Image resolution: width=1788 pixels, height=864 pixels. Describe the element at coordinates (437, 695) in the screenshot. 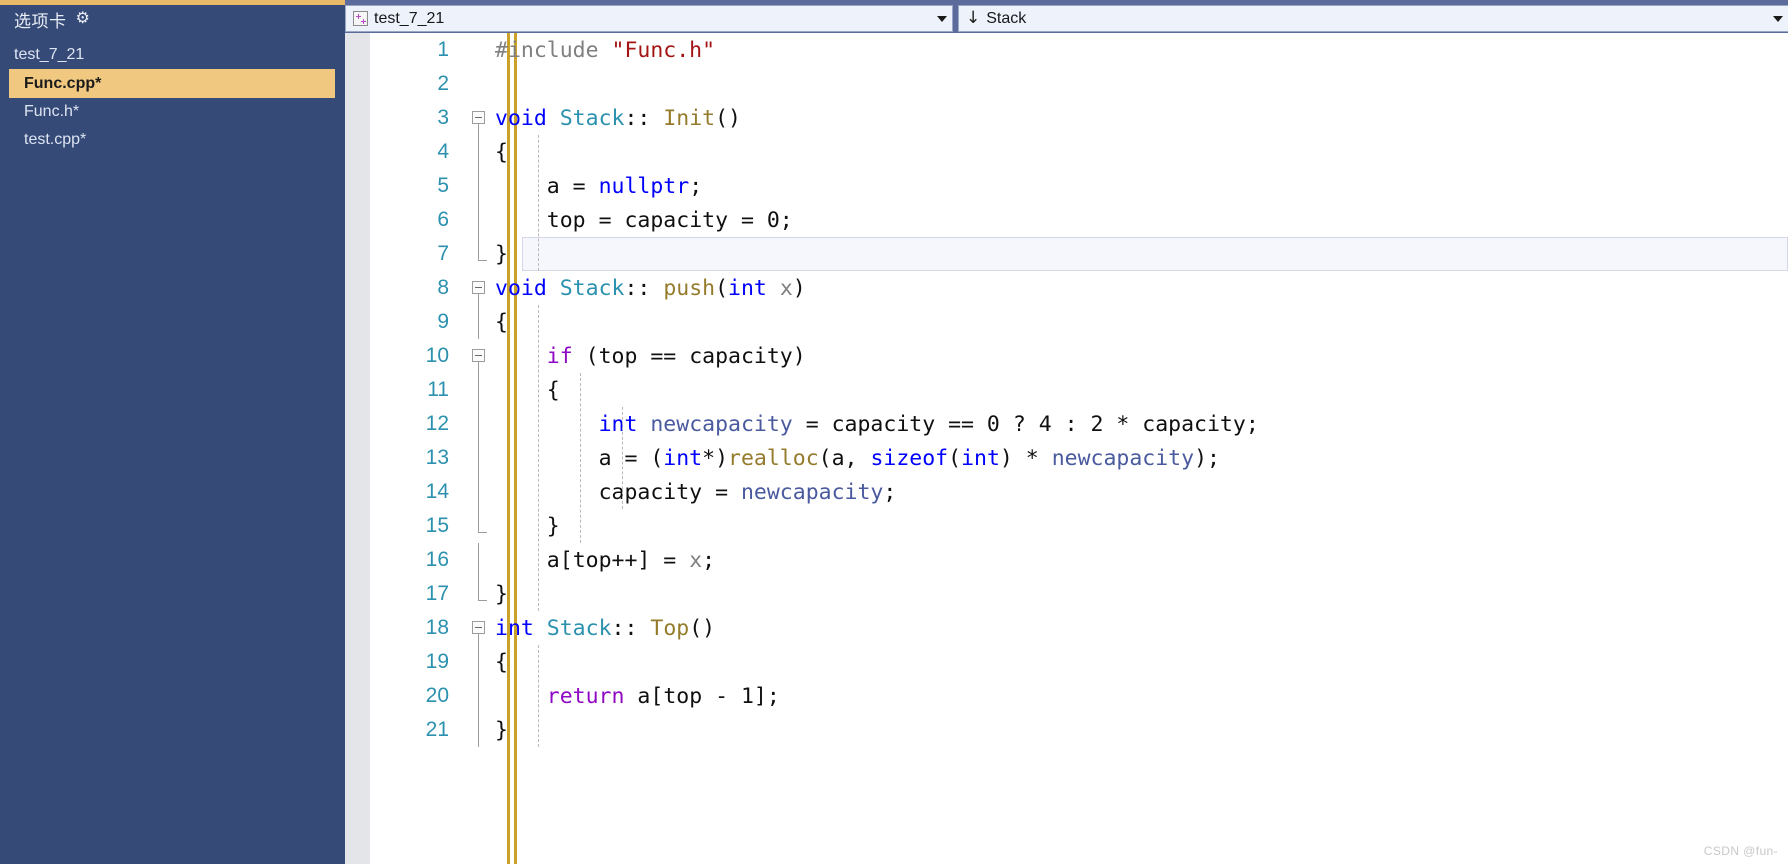

I see `line-number: 20` at that location.